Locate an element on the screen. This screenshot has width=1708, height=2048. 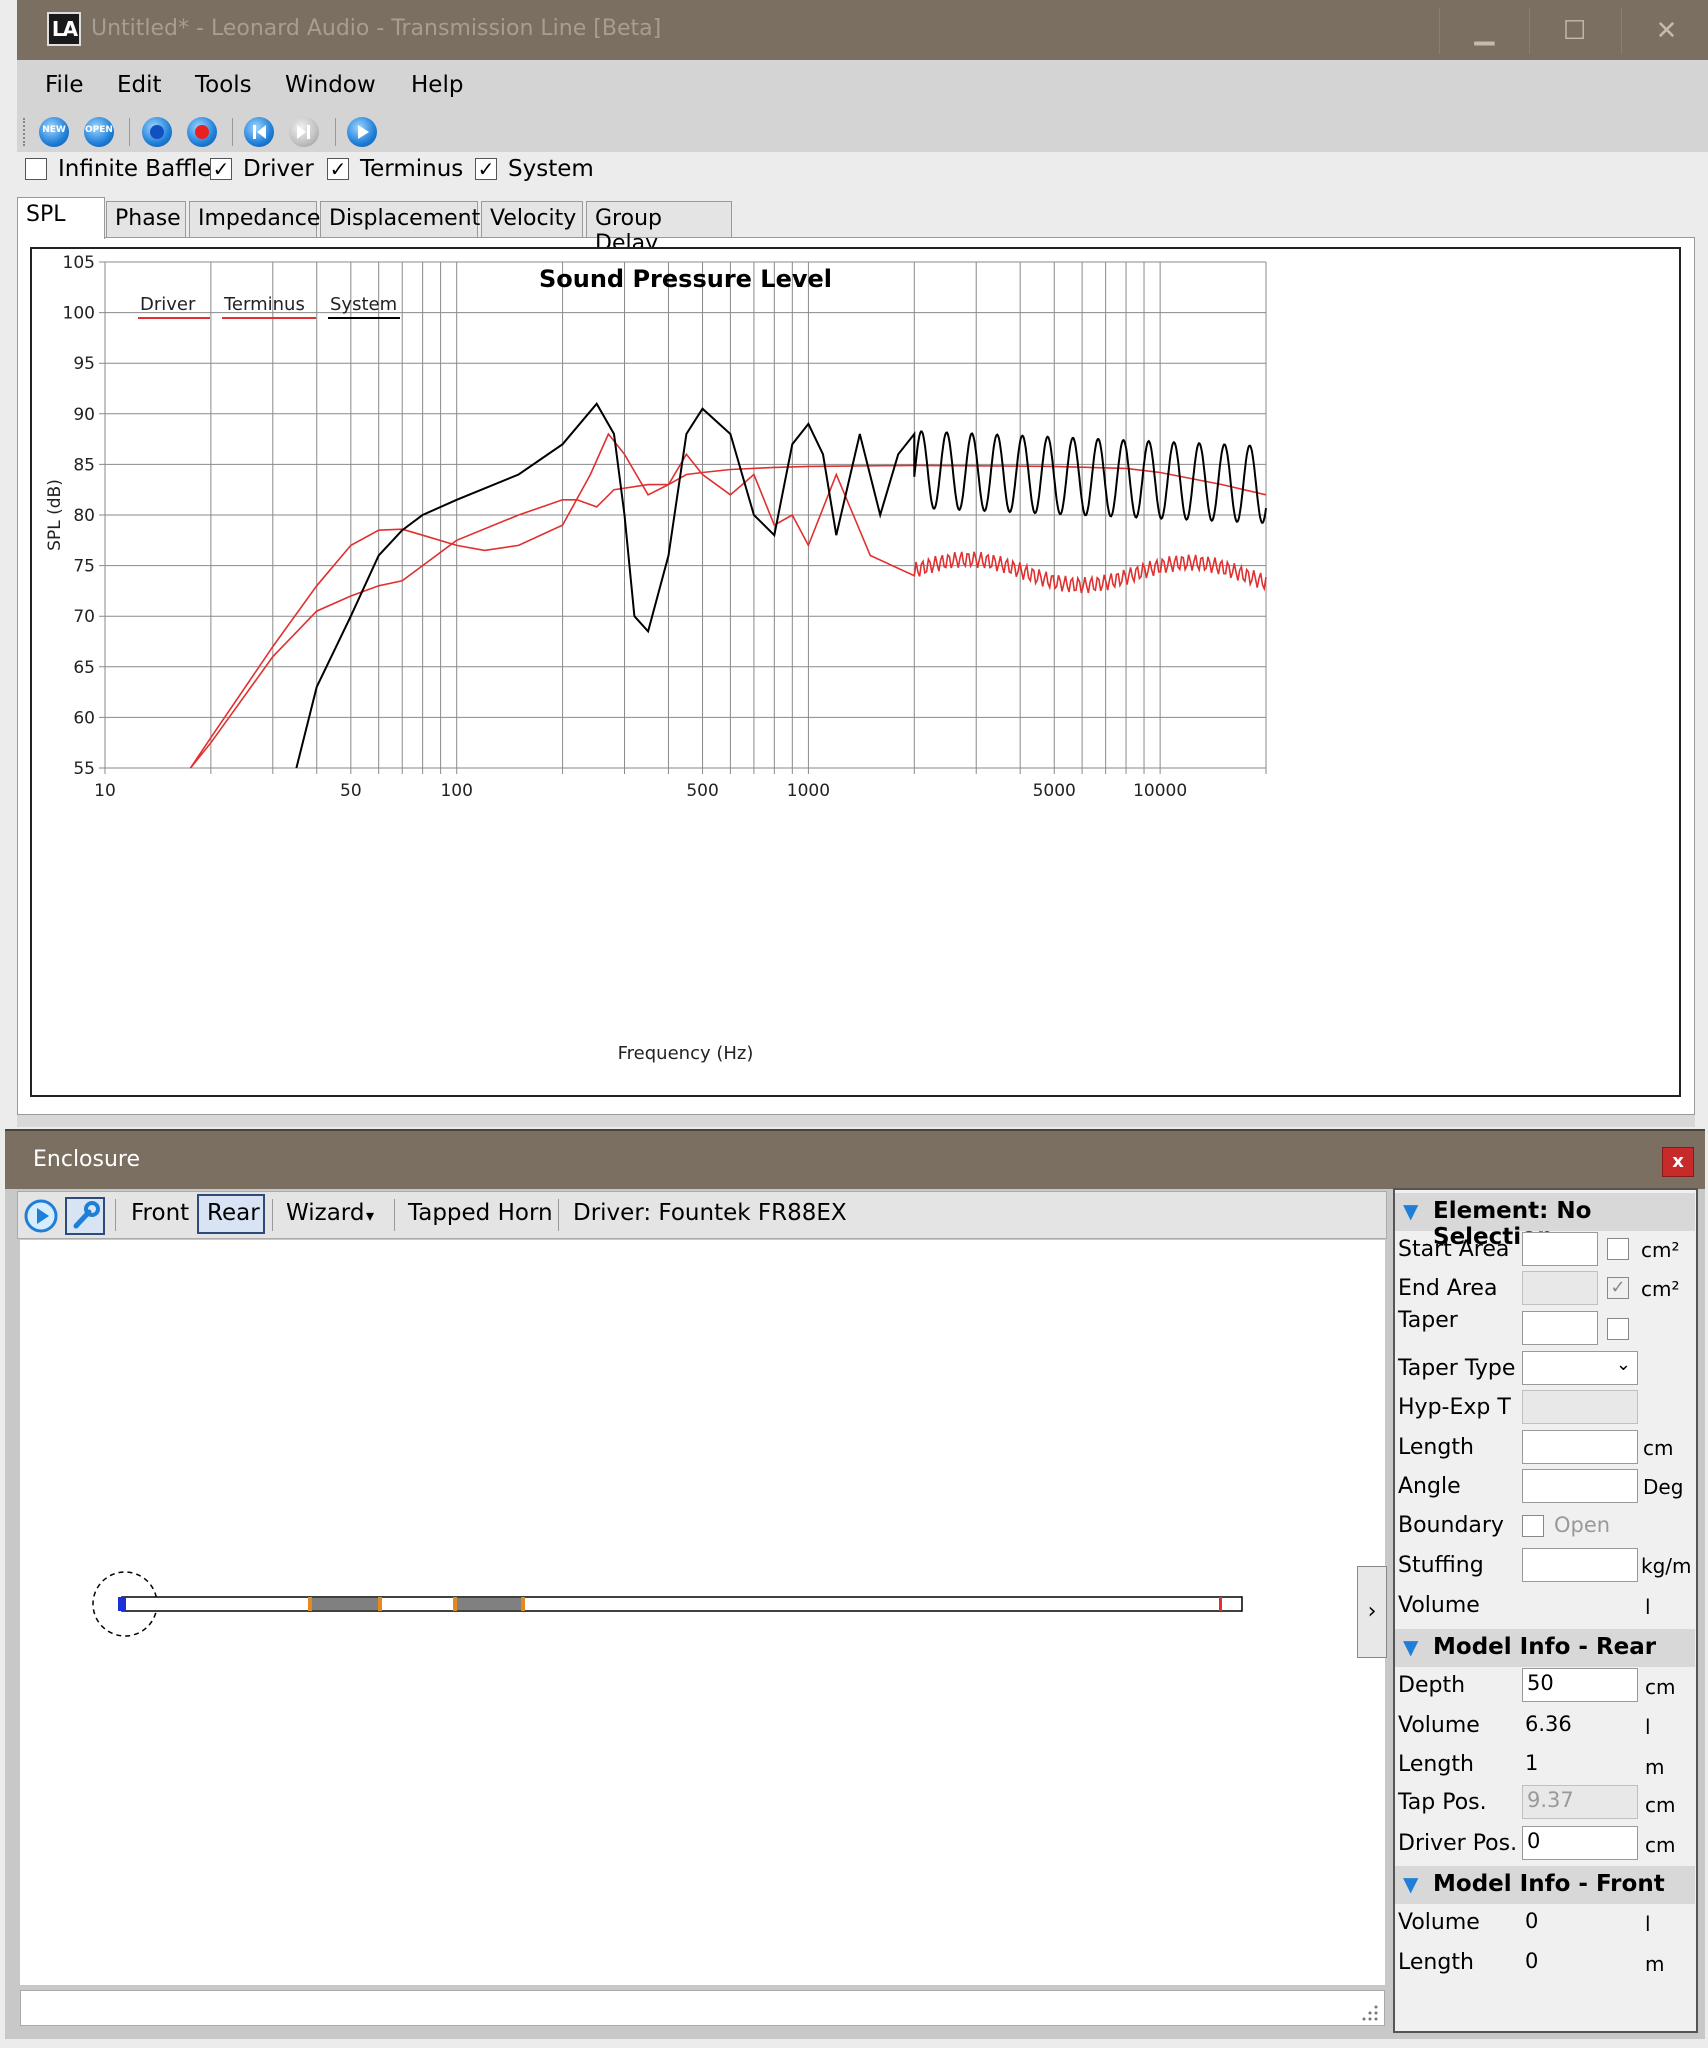
front-section-header: ▼ Model Info - Front is located at coordinates (1545, 1885).